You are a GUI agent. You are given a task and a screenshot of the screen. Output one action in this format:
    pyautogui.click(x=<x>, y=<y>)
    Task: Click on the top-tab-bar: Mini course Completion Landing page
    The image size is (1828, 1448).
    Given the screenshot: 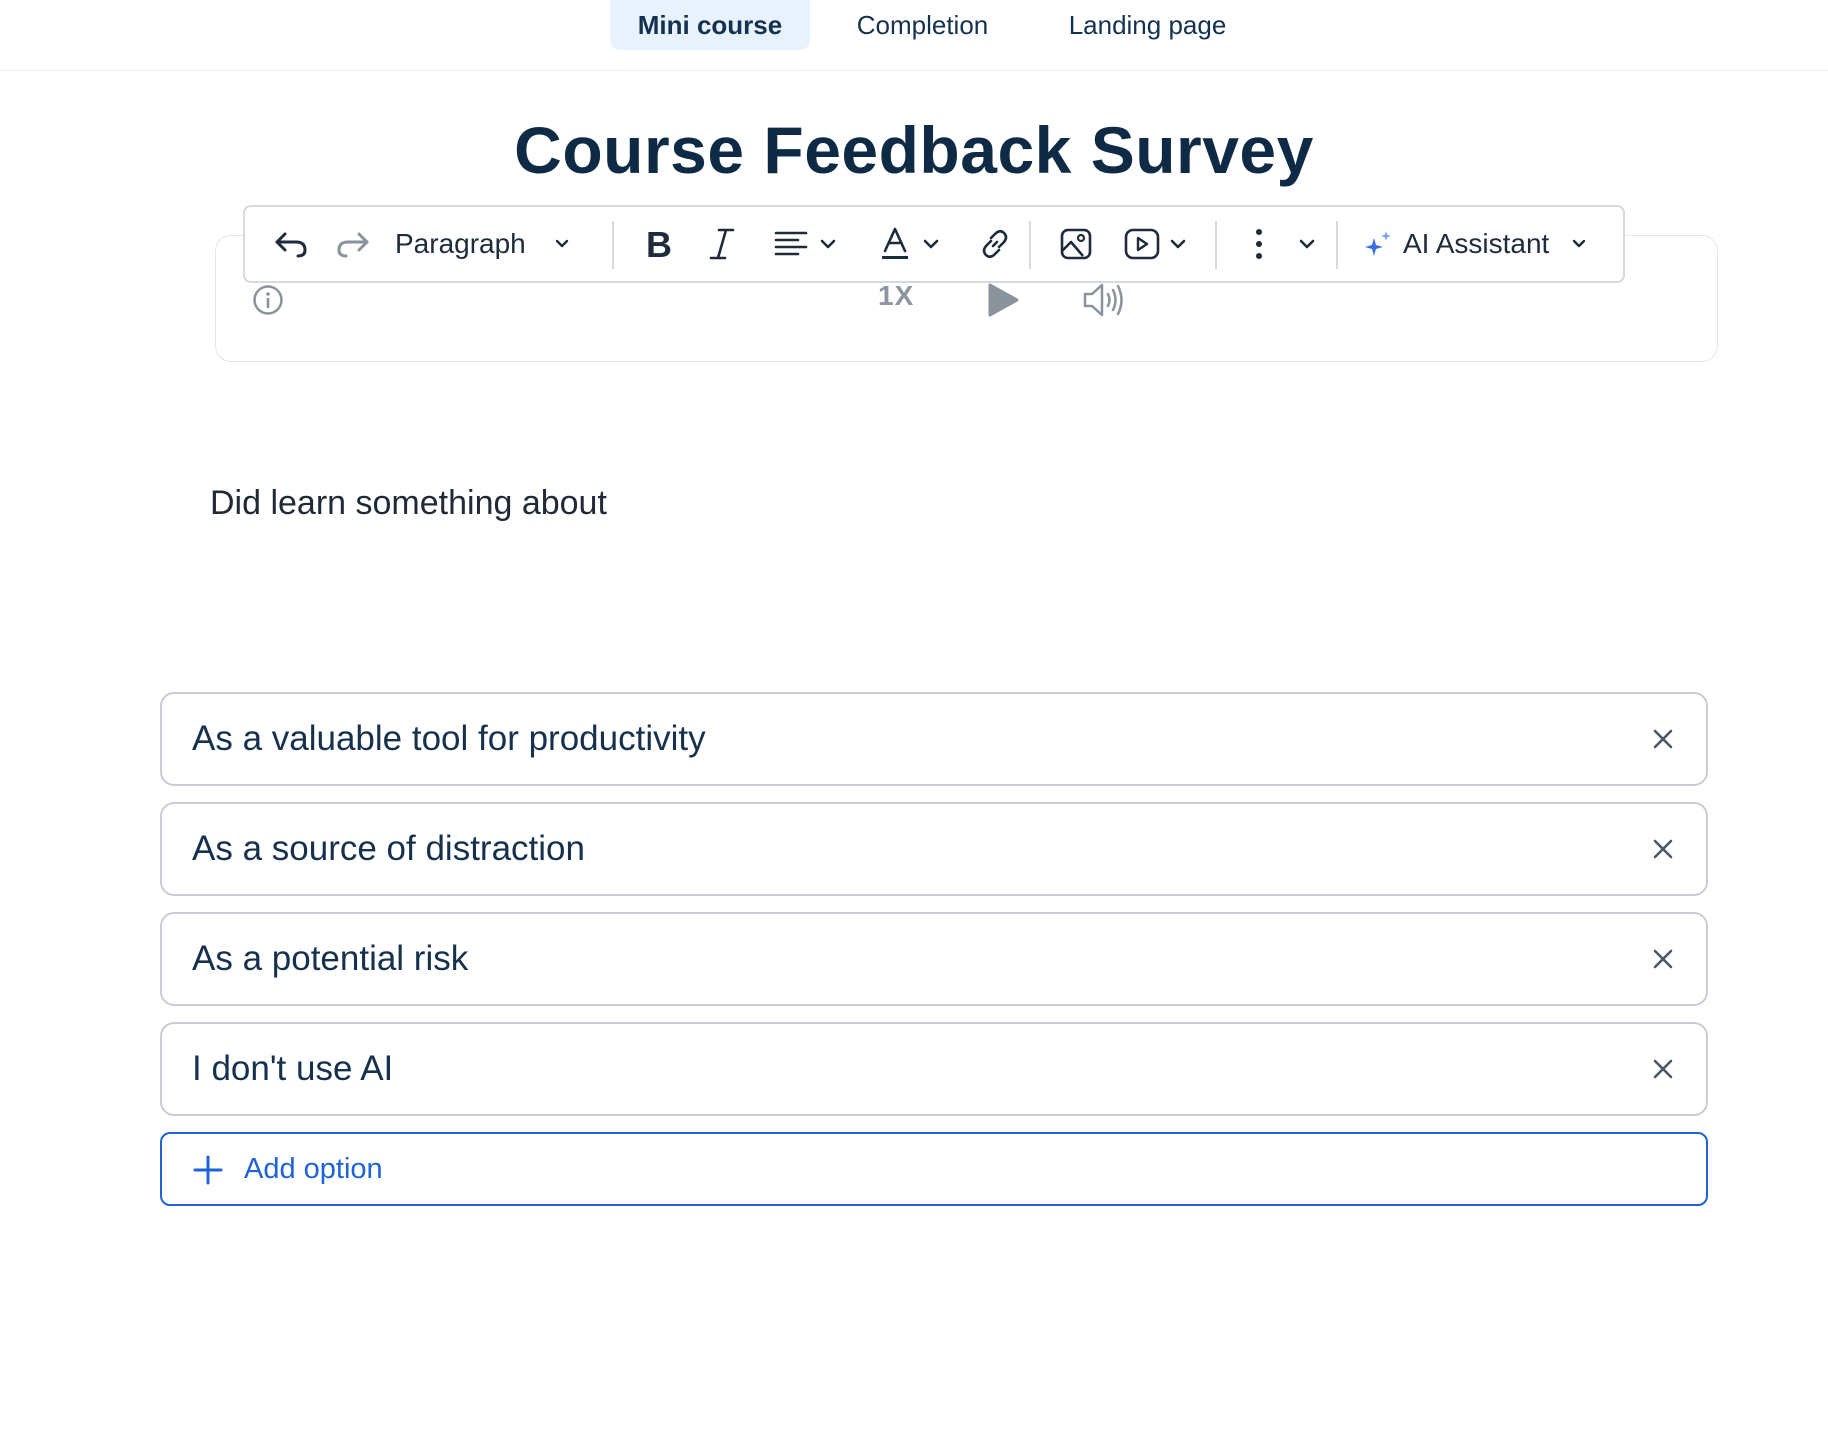 What is the action you would take?
    pyautogui.click(x=914, y=35)
    